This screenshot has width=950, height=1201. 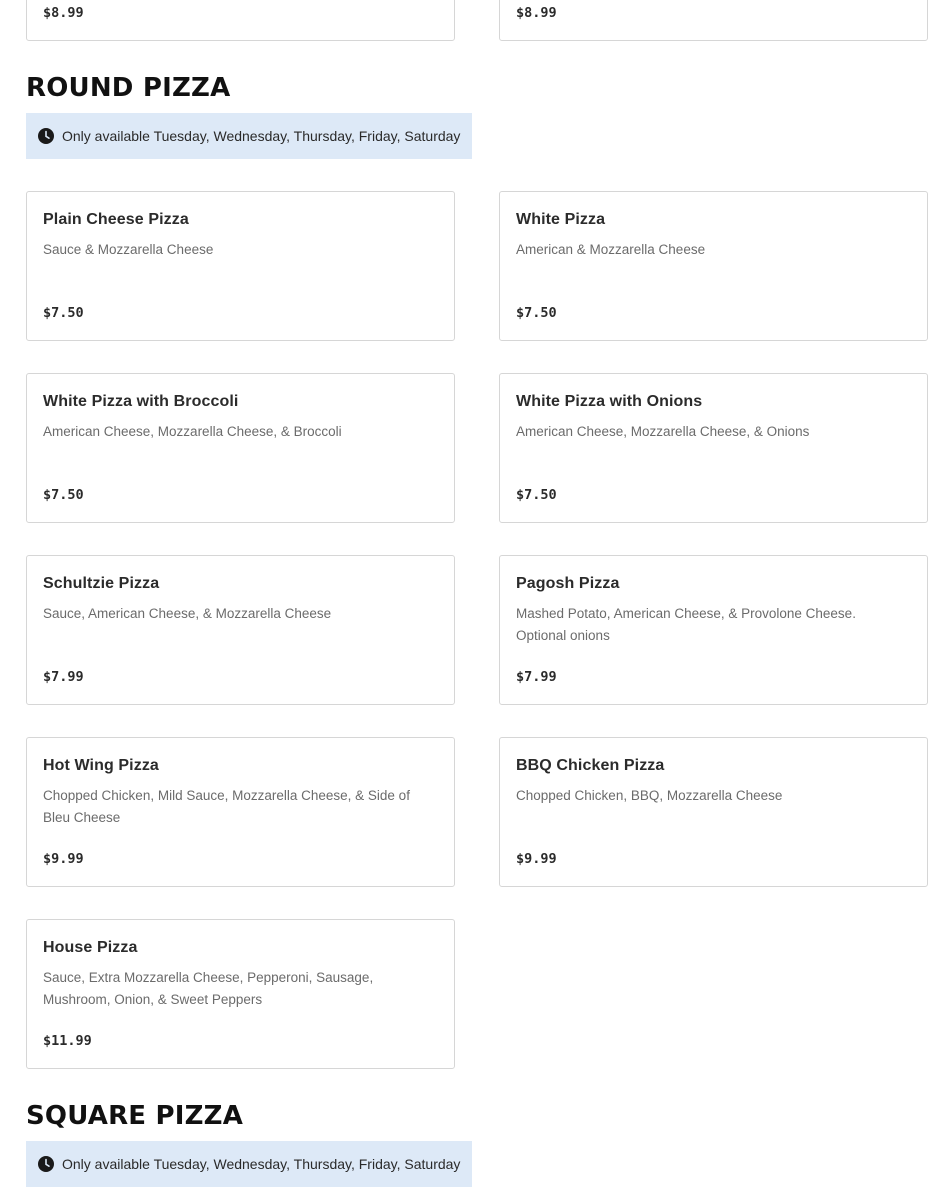 What do you see at coordinates (611, 249) in the screenshot?
I see `item-description: American & Mozzarella Cheese` at bounding box center [611, 249].